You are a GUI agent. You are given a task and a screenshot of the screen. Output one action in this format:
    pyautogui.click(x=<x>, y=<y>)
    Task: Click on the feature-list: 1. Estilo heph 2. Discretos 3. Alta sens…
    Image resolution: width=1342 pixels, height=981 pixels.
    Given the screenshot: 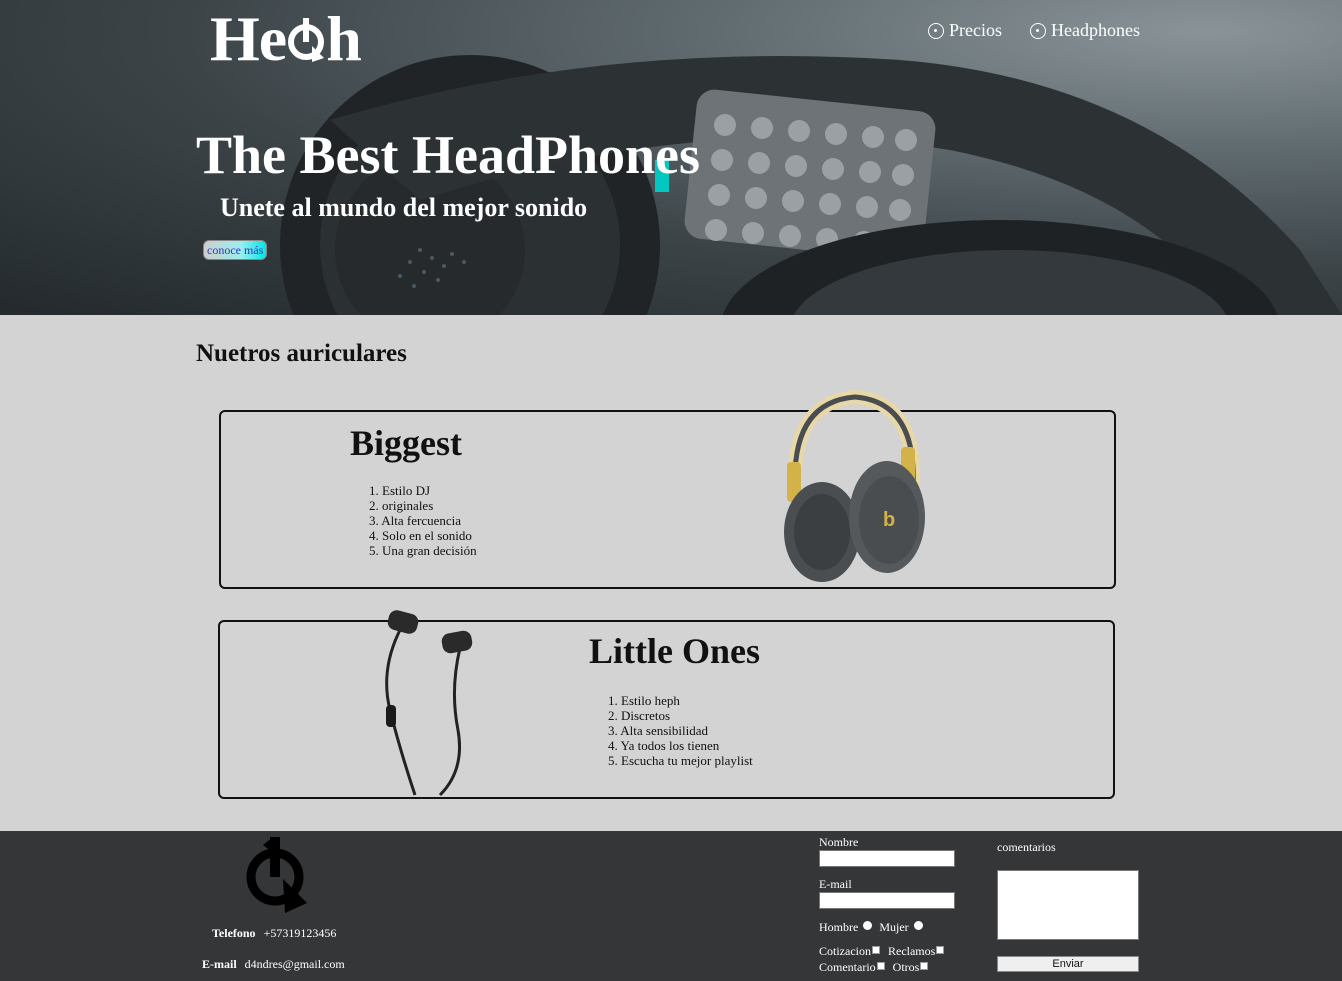 What is the action you would take?
    pyautogui.click(x=680, y=730)
    